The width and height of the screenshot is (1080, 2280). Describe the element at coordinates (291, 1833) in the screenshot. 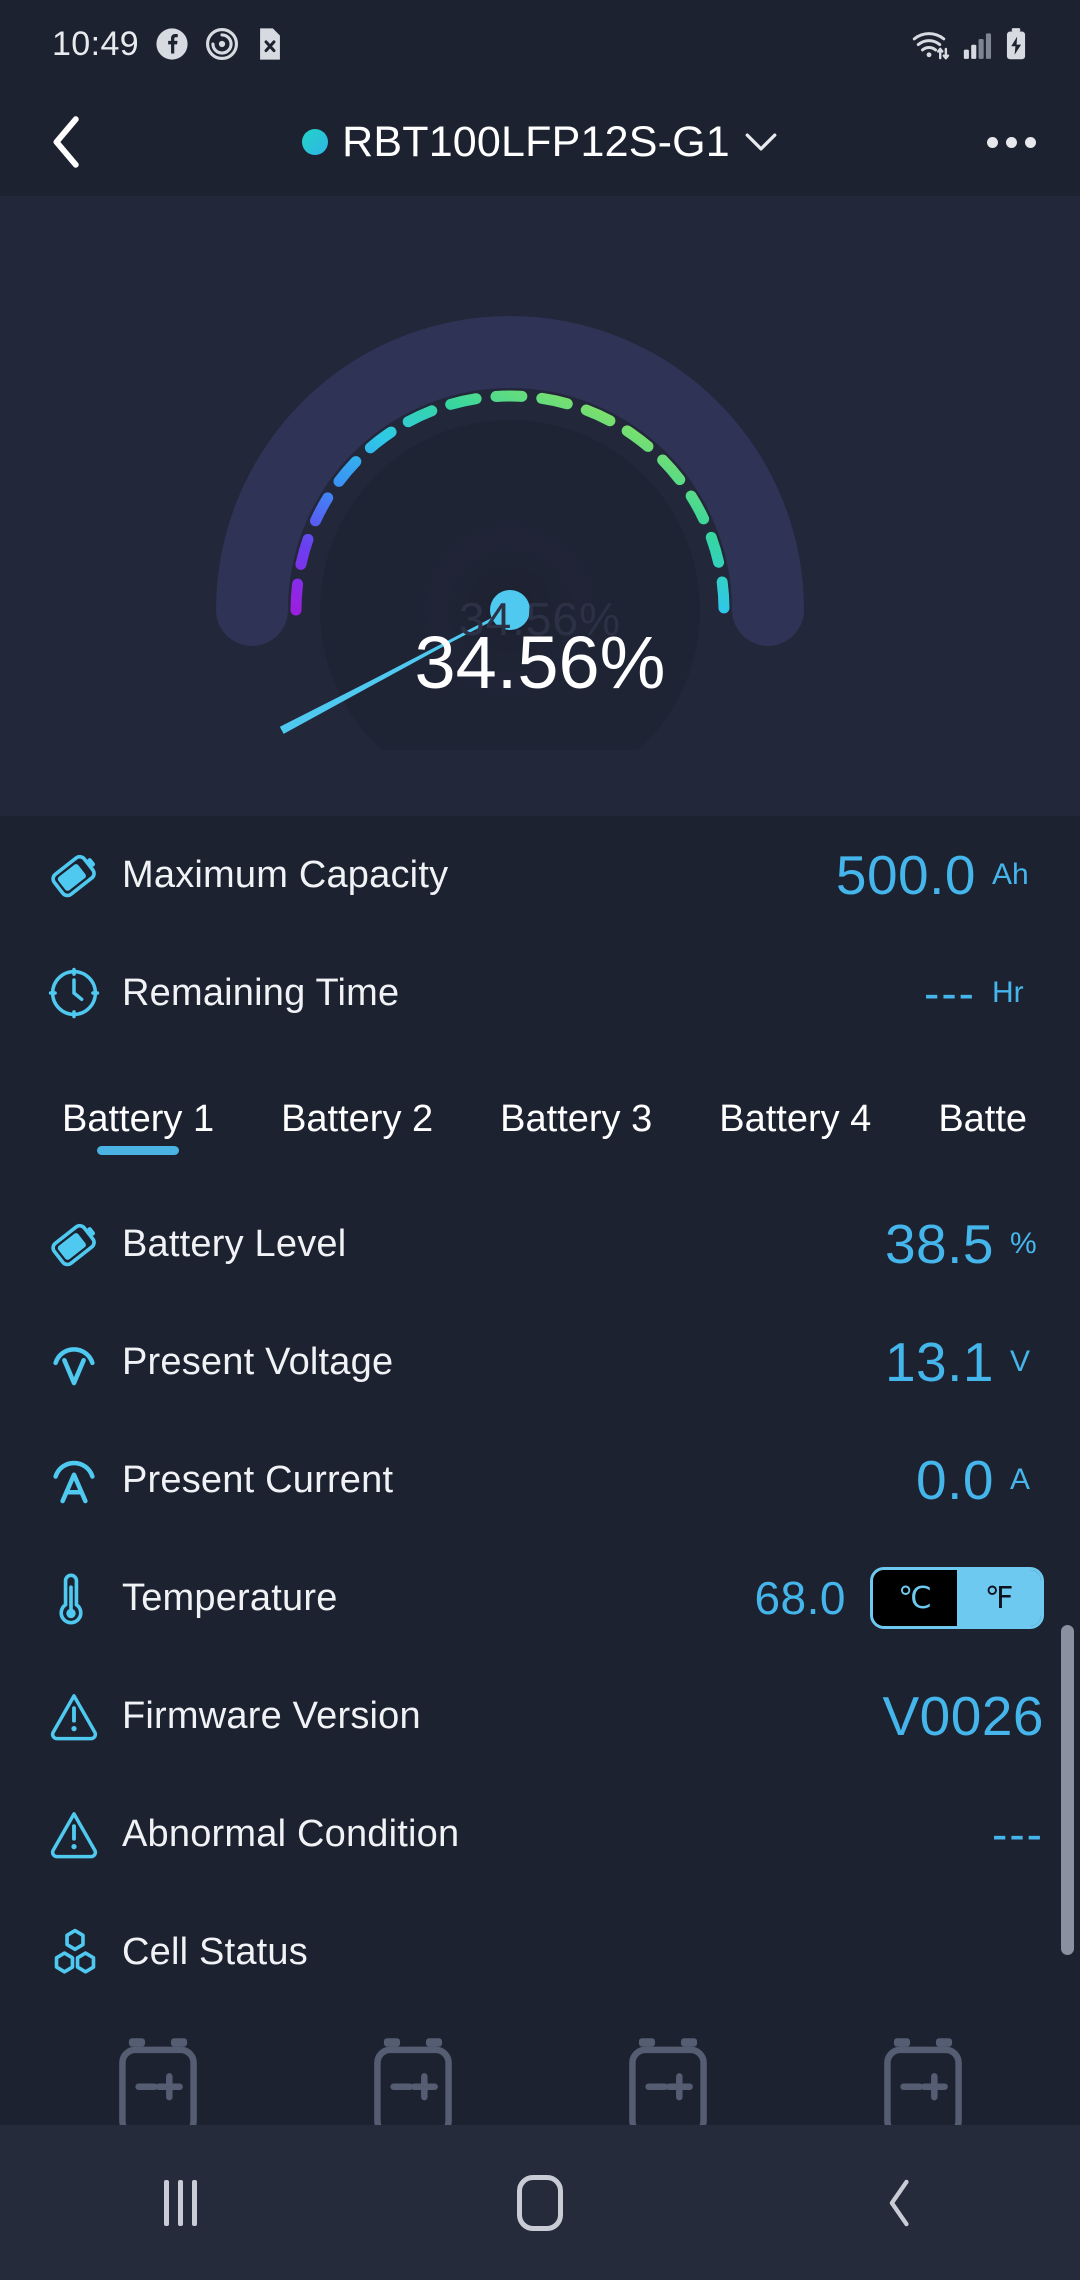

I see `row-label: Abnormal Condition` at that location.